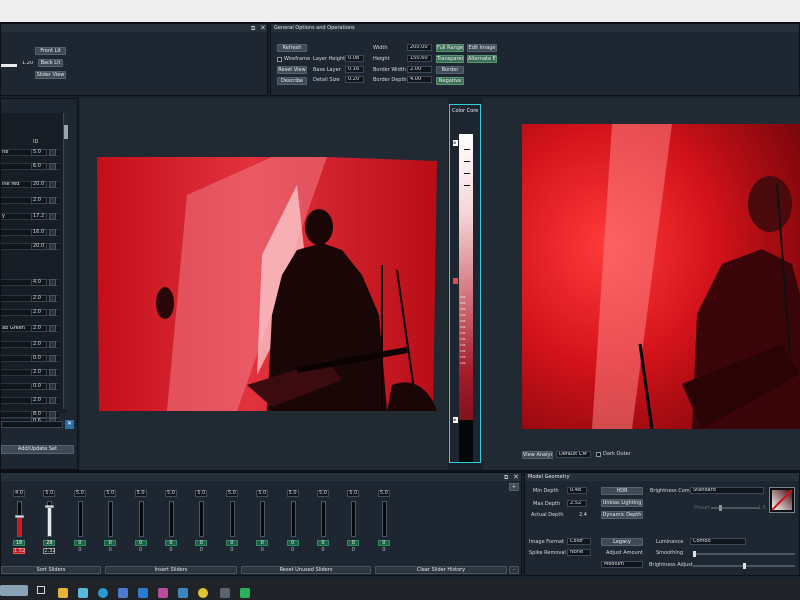 The image size is (800, 600). What do you see at coordinates (225, 593) in the screenshot?
I see `terminal-icon` at bounding box center [225, 593].